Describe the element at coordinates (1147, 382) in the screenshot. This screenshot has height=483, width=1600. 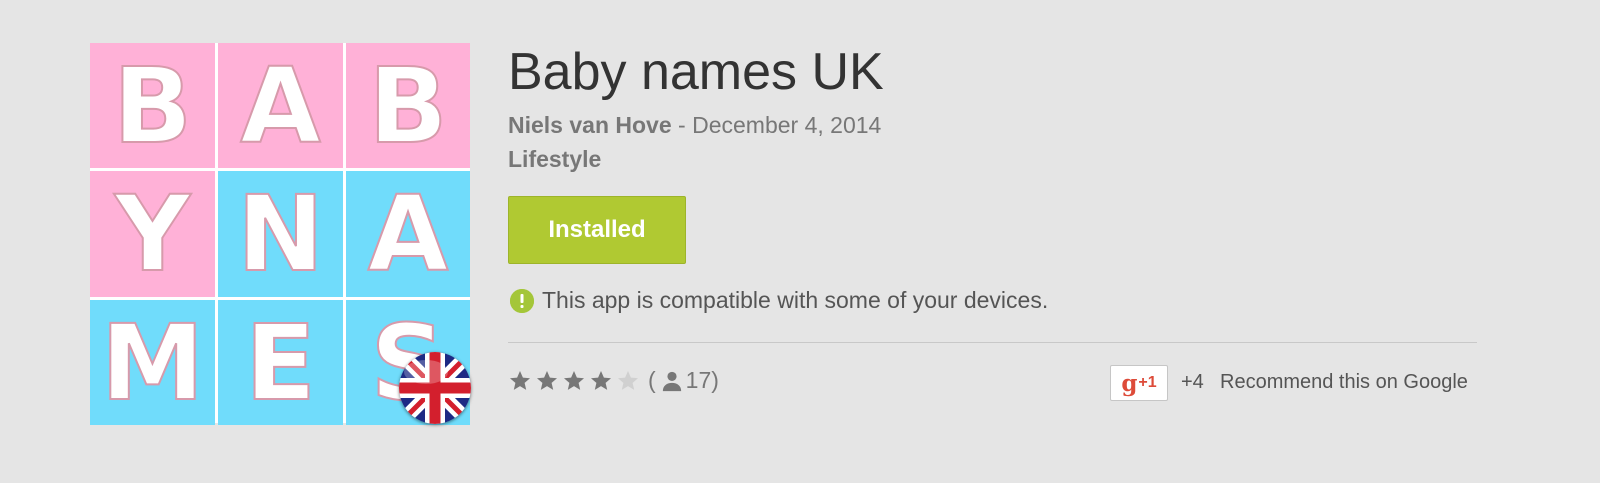
I see `gplus-plus-one-label: +1` at that location.